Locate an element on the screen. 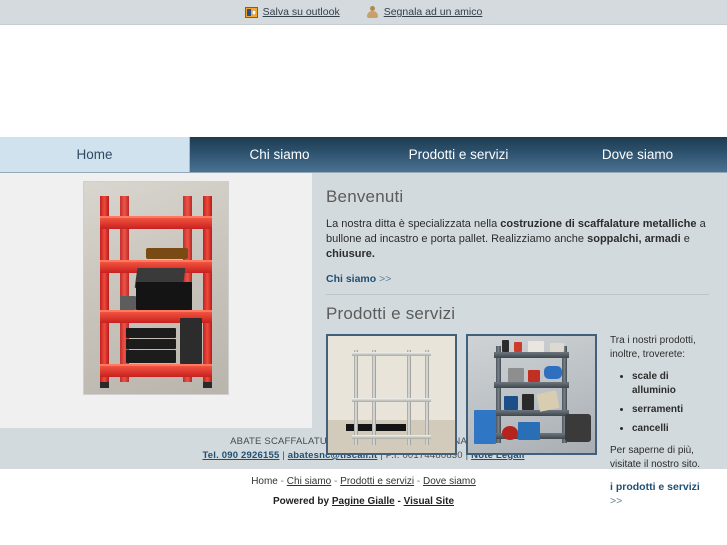 This screenshot has width=727, height=545. welcome-text-3: e is located at coordinates (685, 239).